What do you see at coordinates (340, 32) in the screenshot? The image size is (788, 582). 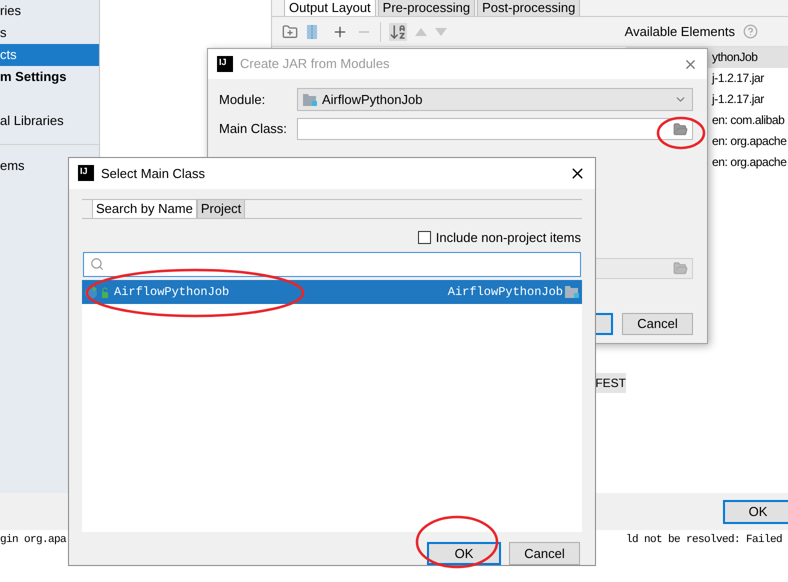 I see `add-icon` at bounding box center [340, 32].